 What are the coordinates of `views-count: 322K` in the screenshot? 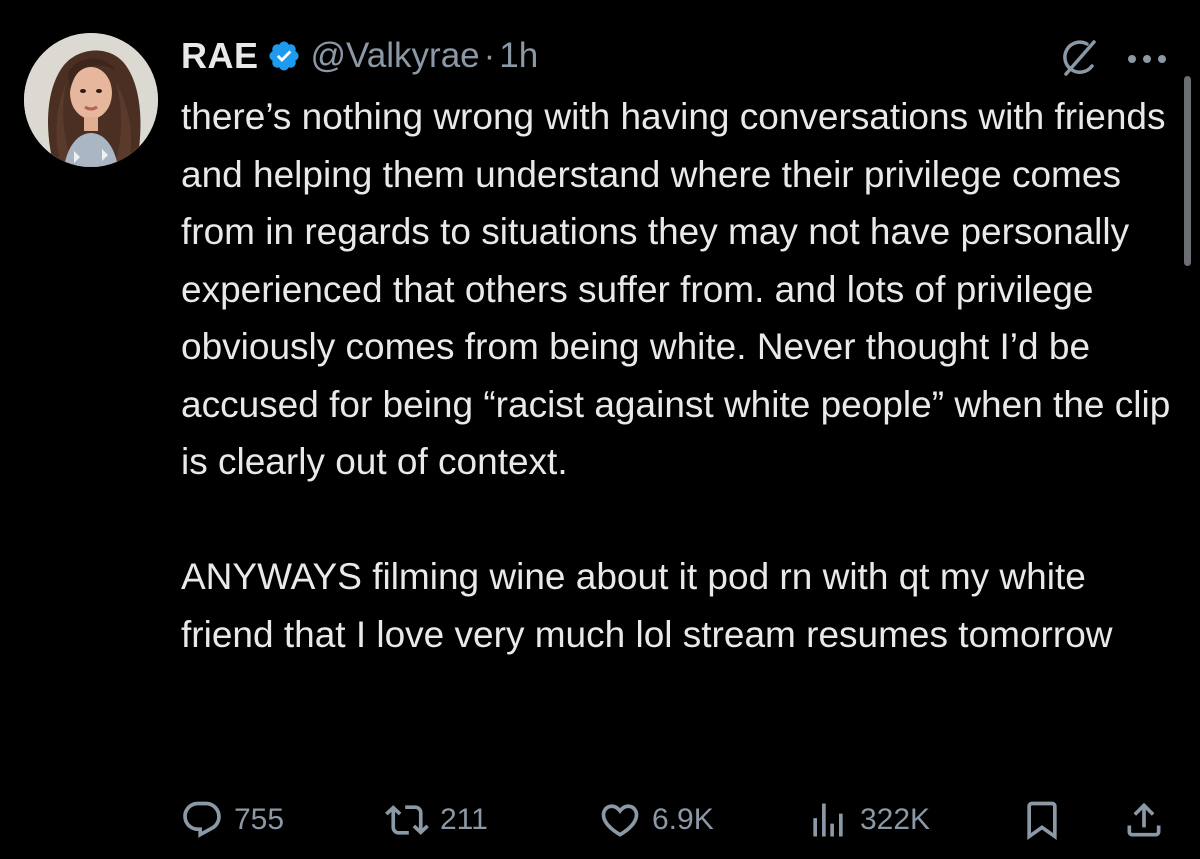 It's located at (895, 819).